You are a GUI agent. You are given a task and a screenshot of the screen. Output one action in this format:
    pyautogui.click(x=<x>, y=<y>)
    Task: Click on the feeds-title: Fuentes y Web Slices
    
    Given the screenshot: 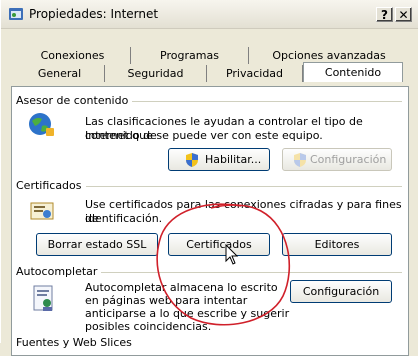 What is the action you would take?
    pyautogui.click(x=74, y=342)
    